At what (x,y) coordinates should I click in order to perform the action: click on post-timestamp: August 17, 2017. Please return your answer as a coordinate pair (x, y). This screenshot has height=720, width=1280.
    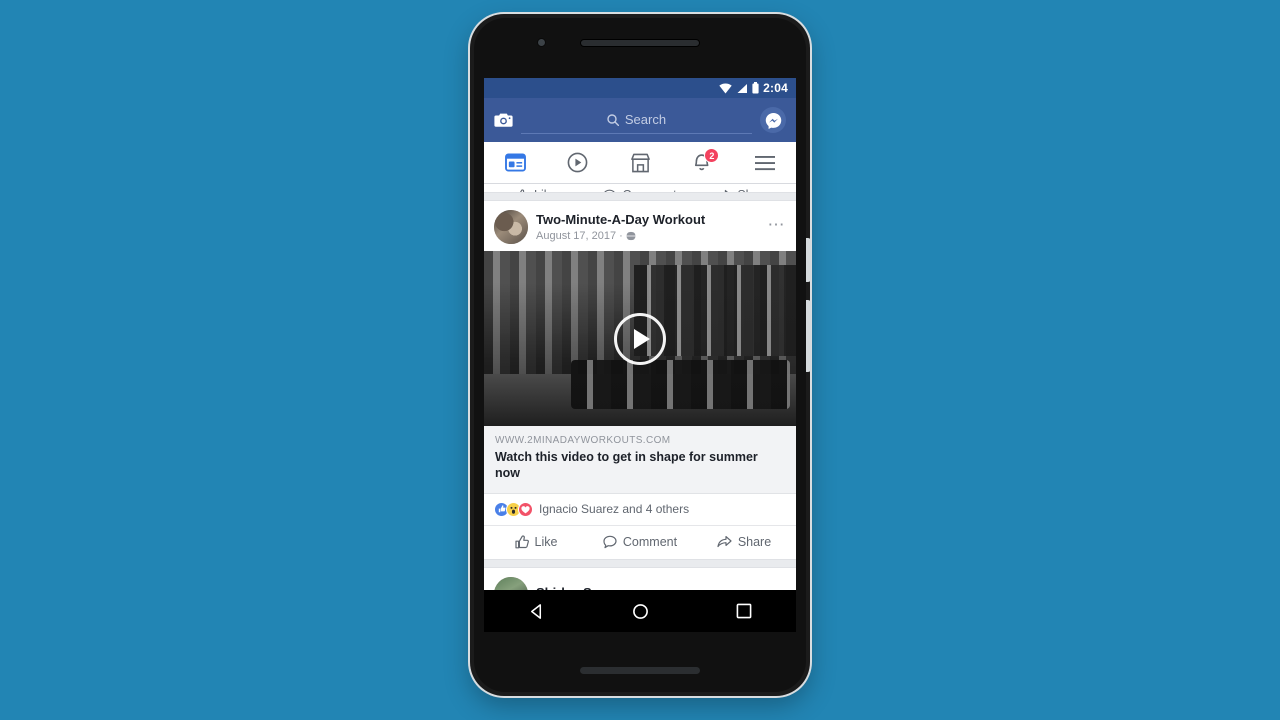
    Looking at the image, I should click on (576, 235).